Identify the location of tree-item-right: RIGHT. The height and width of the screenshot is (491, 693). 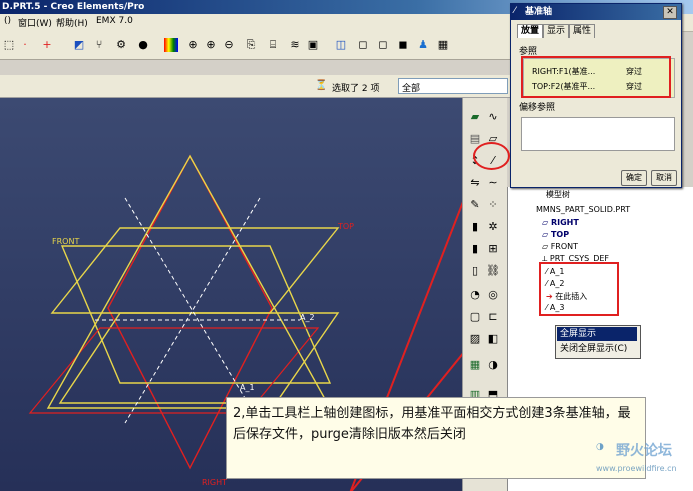
(564, 222).